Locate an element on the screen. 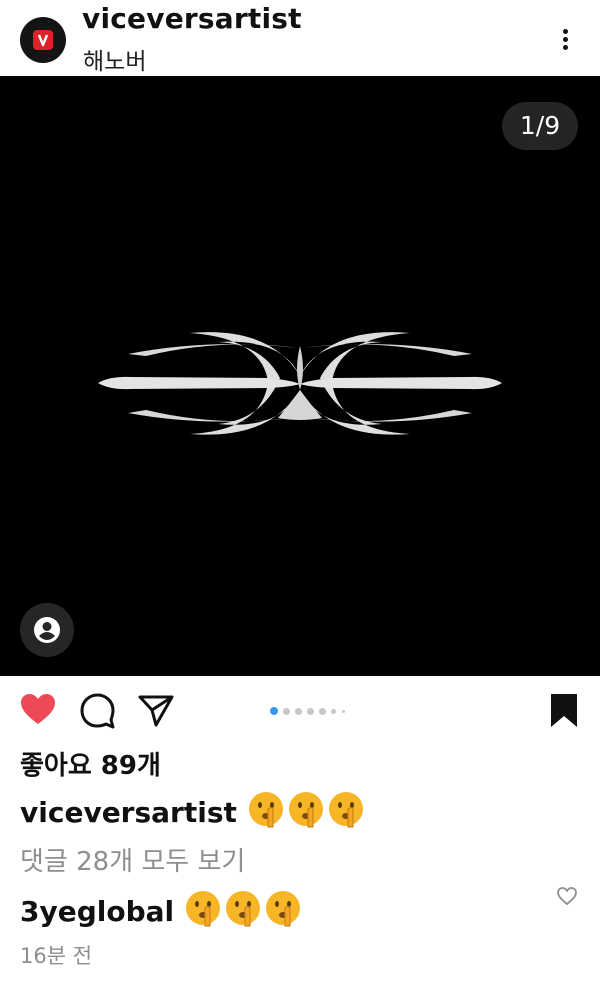  likes-count: 좋아요 89개 is located at coordinates (90, 763).